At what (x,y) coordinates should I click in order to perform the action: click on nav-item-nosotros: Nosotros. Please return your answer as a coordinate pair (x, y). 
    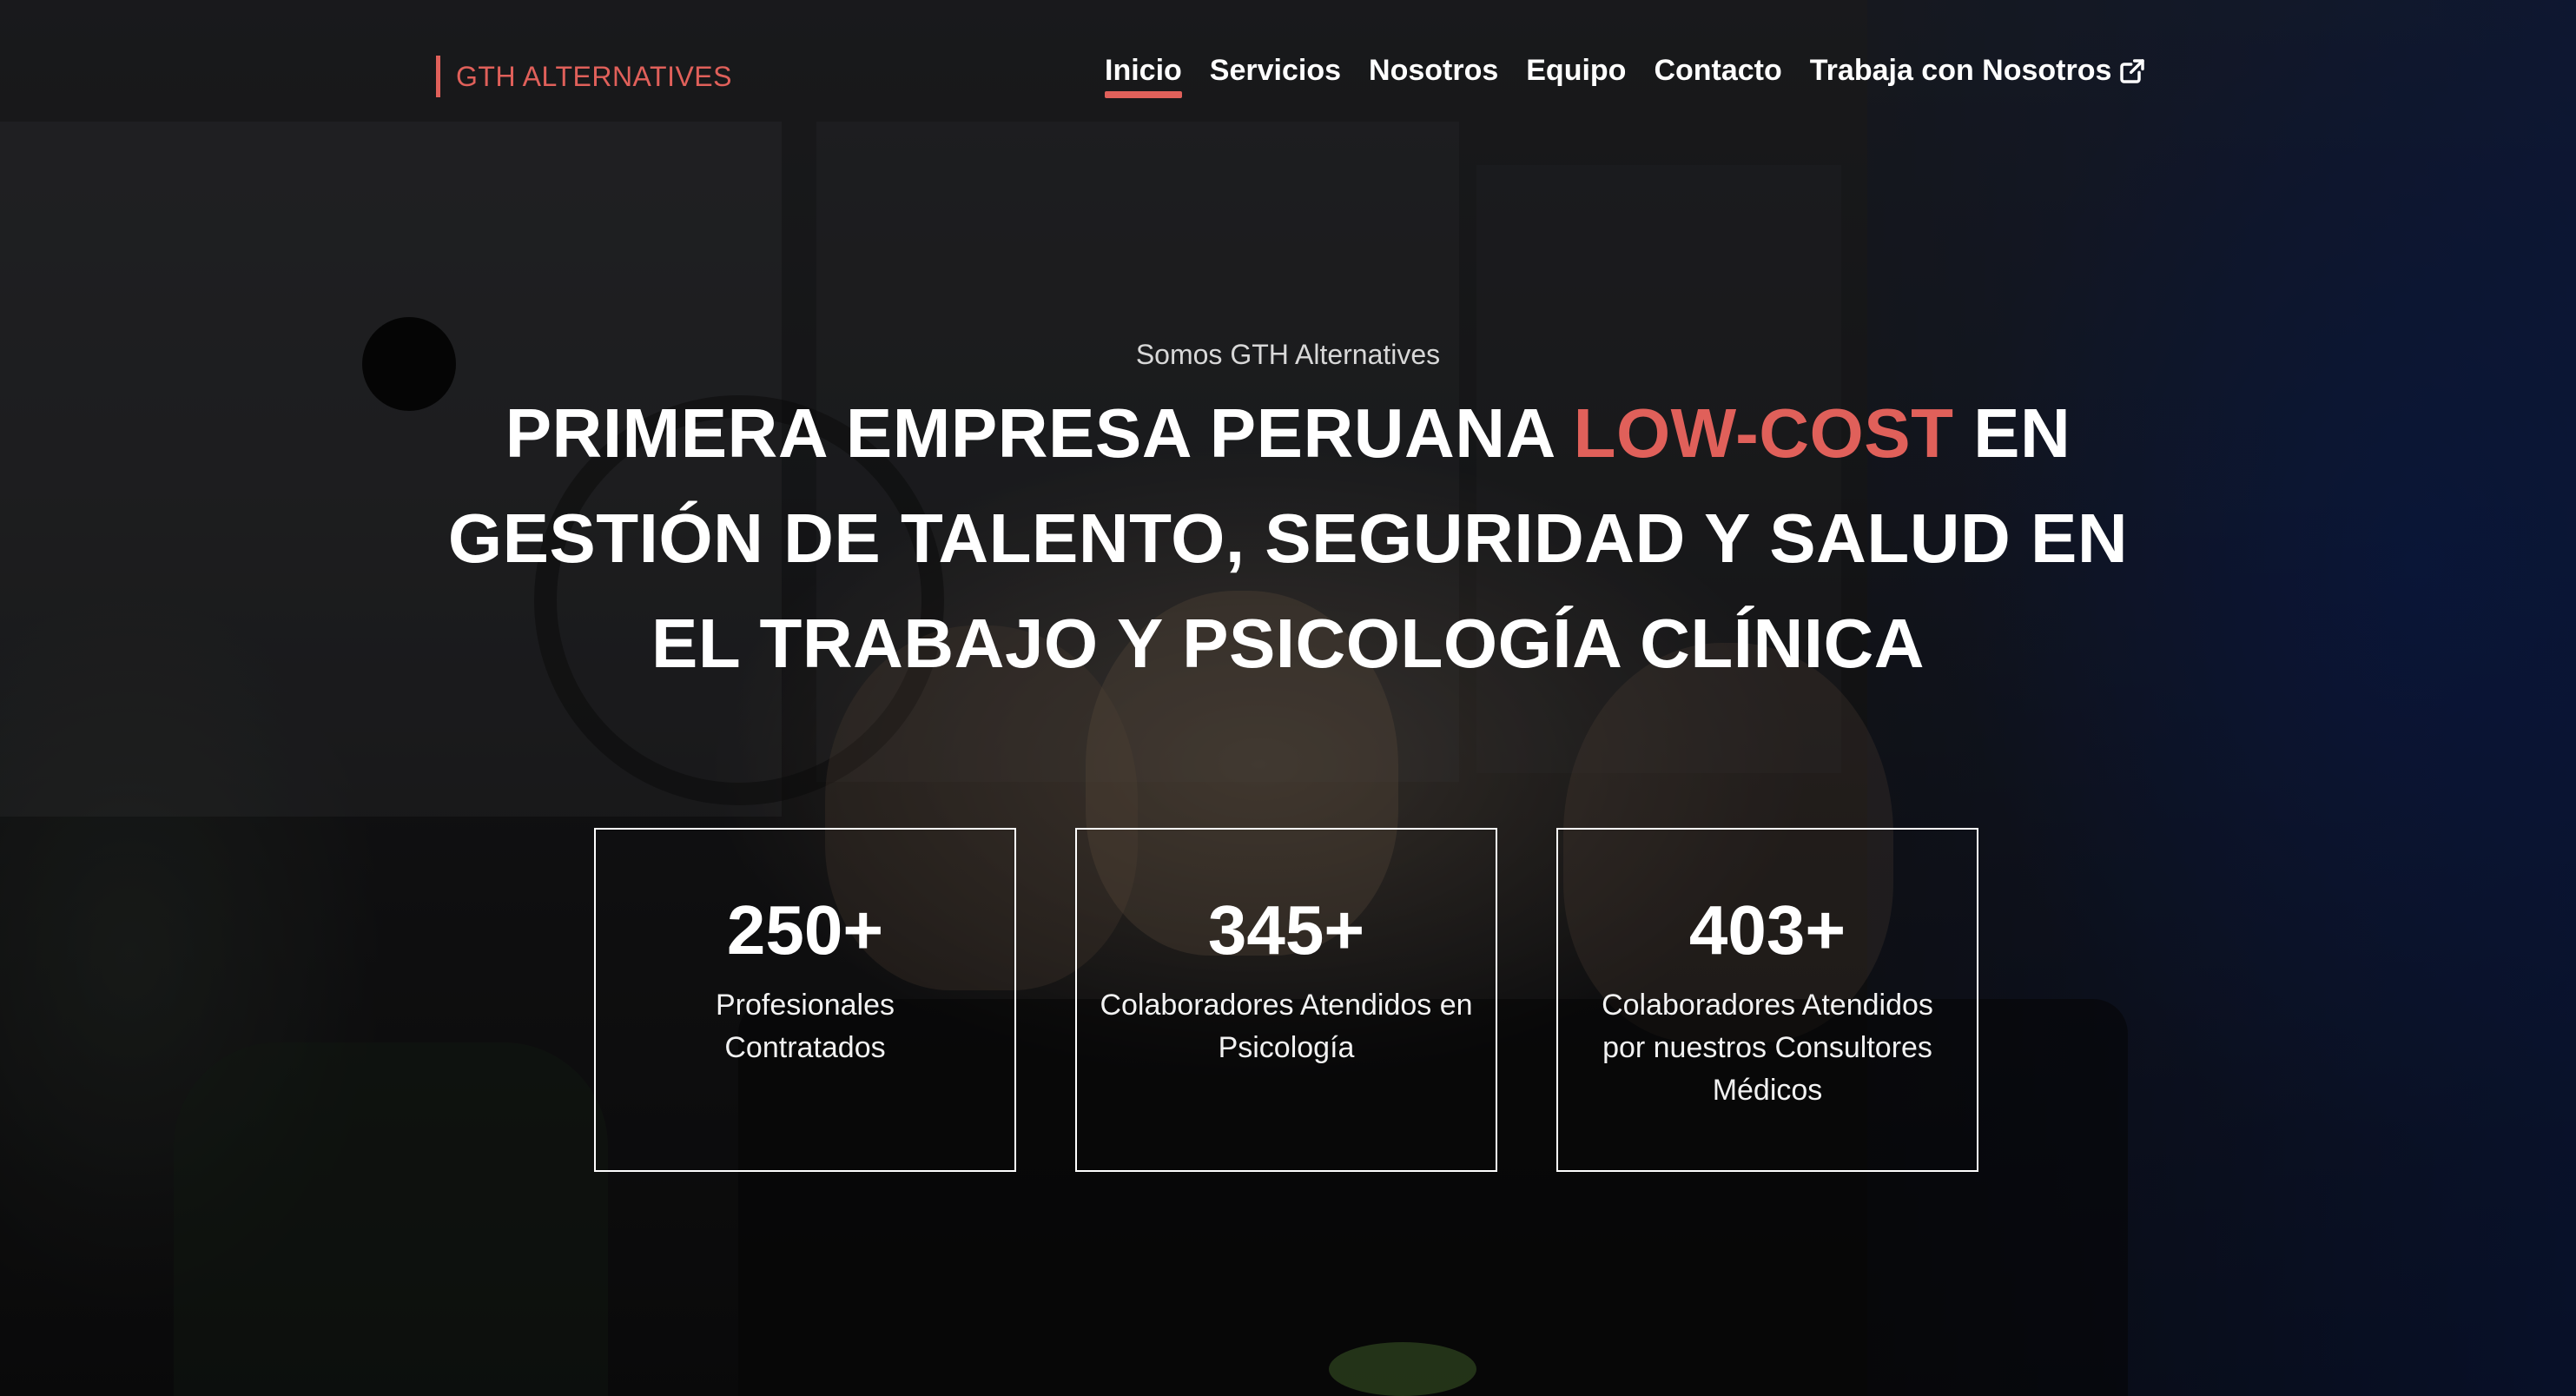
    Looking at the image, I should click on (1434, 74).